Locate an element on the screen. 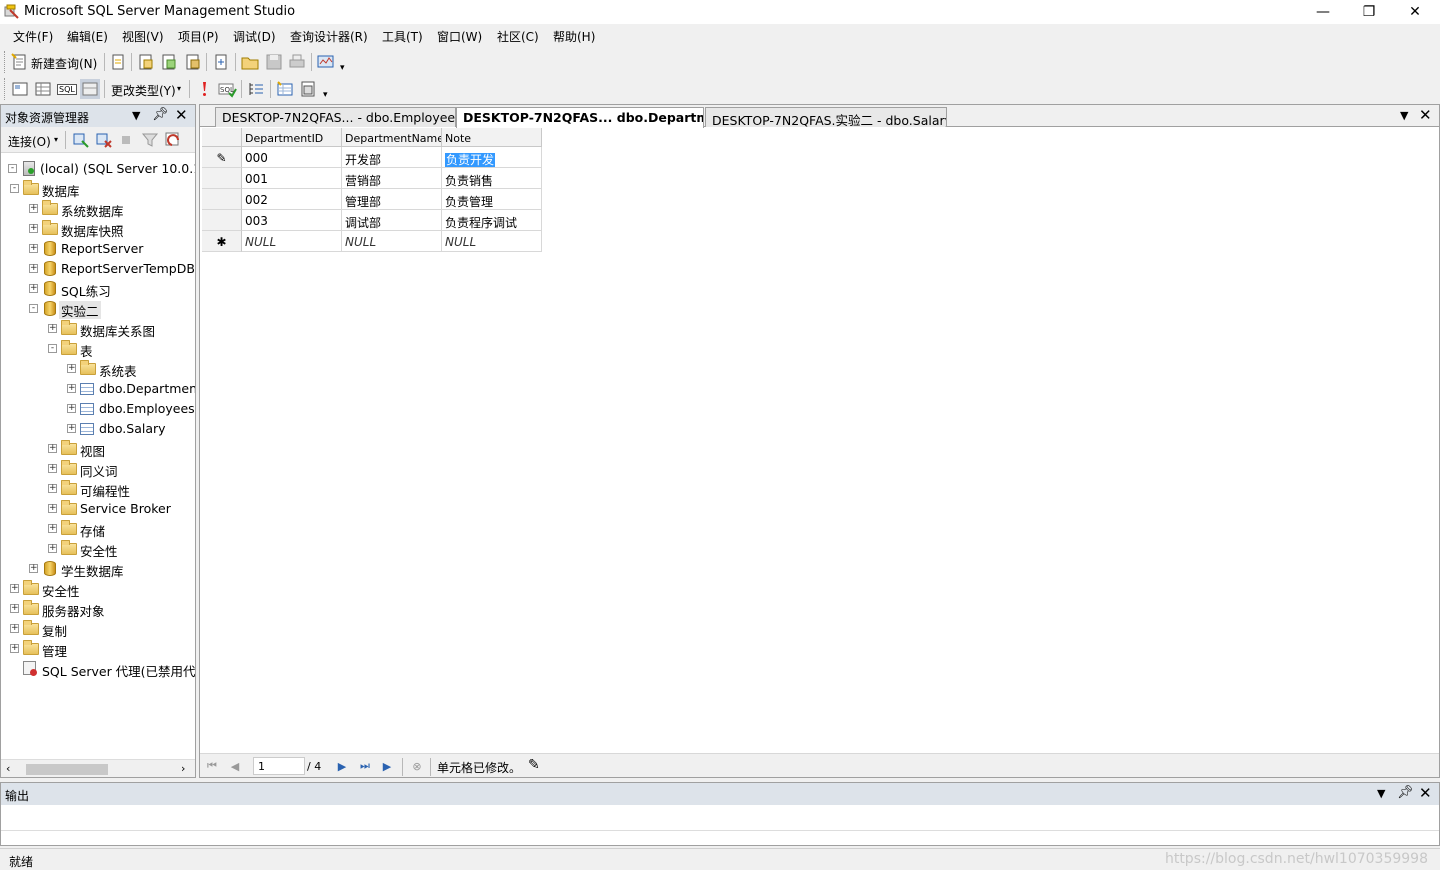 The width and height of the screenshot is (1440, 870). tree-node: + SQL练习 is located at coordinates (98, 289).